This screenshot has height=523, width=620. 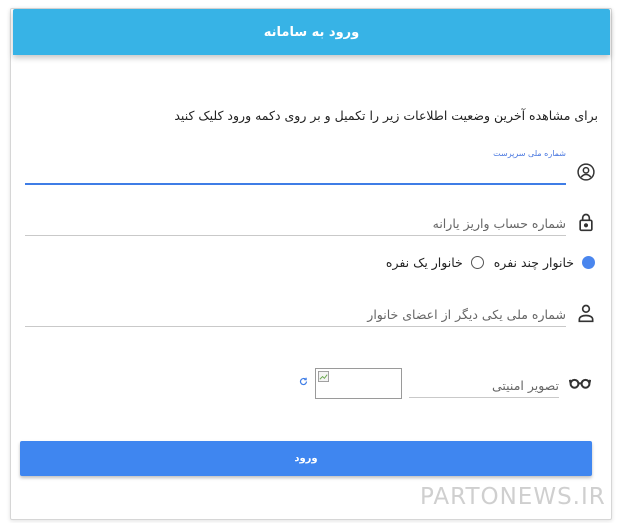 What do you see at coordinates (485, 262) in the screenshot?
I see `household-type-group: خانوار چند نفره خانوار یک نفره` at bounding box center [485, 262].